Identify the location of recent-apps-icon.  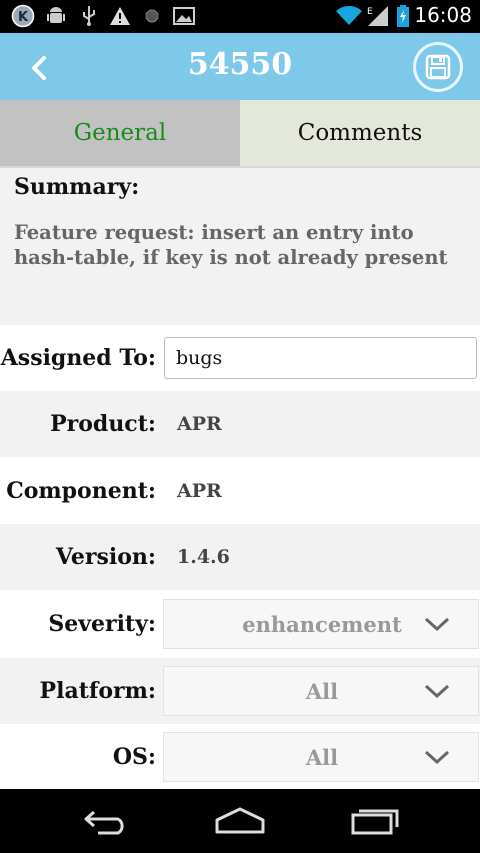
(375, 822).